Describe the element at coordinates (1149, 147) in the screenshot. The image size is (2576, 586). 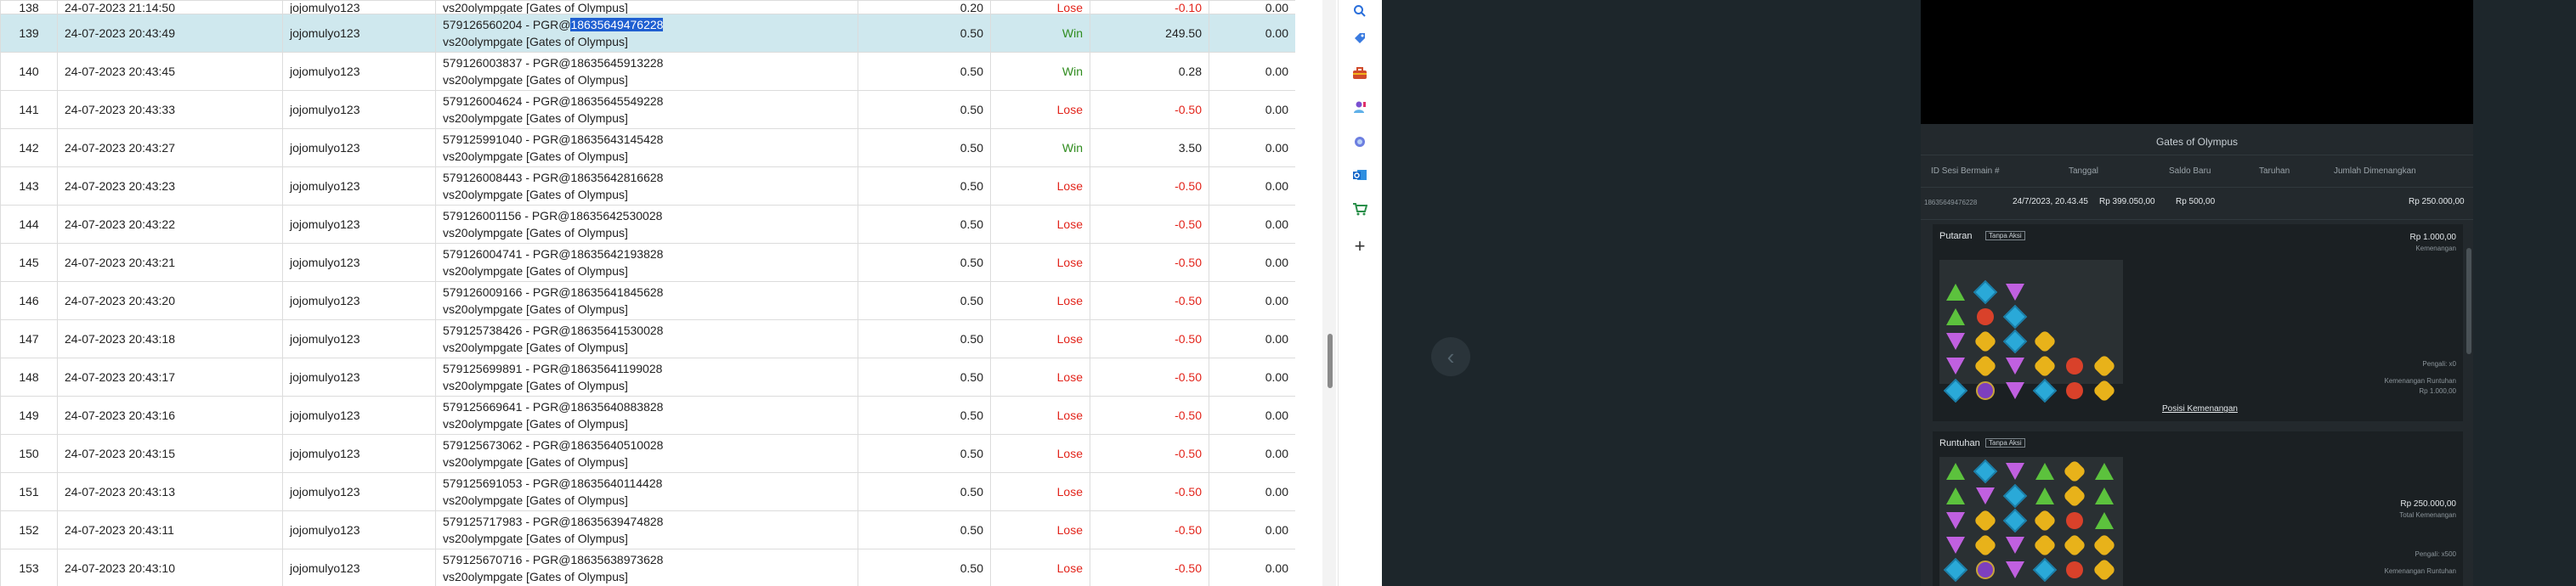
I see `row-win-amount: 3.50` at that location.